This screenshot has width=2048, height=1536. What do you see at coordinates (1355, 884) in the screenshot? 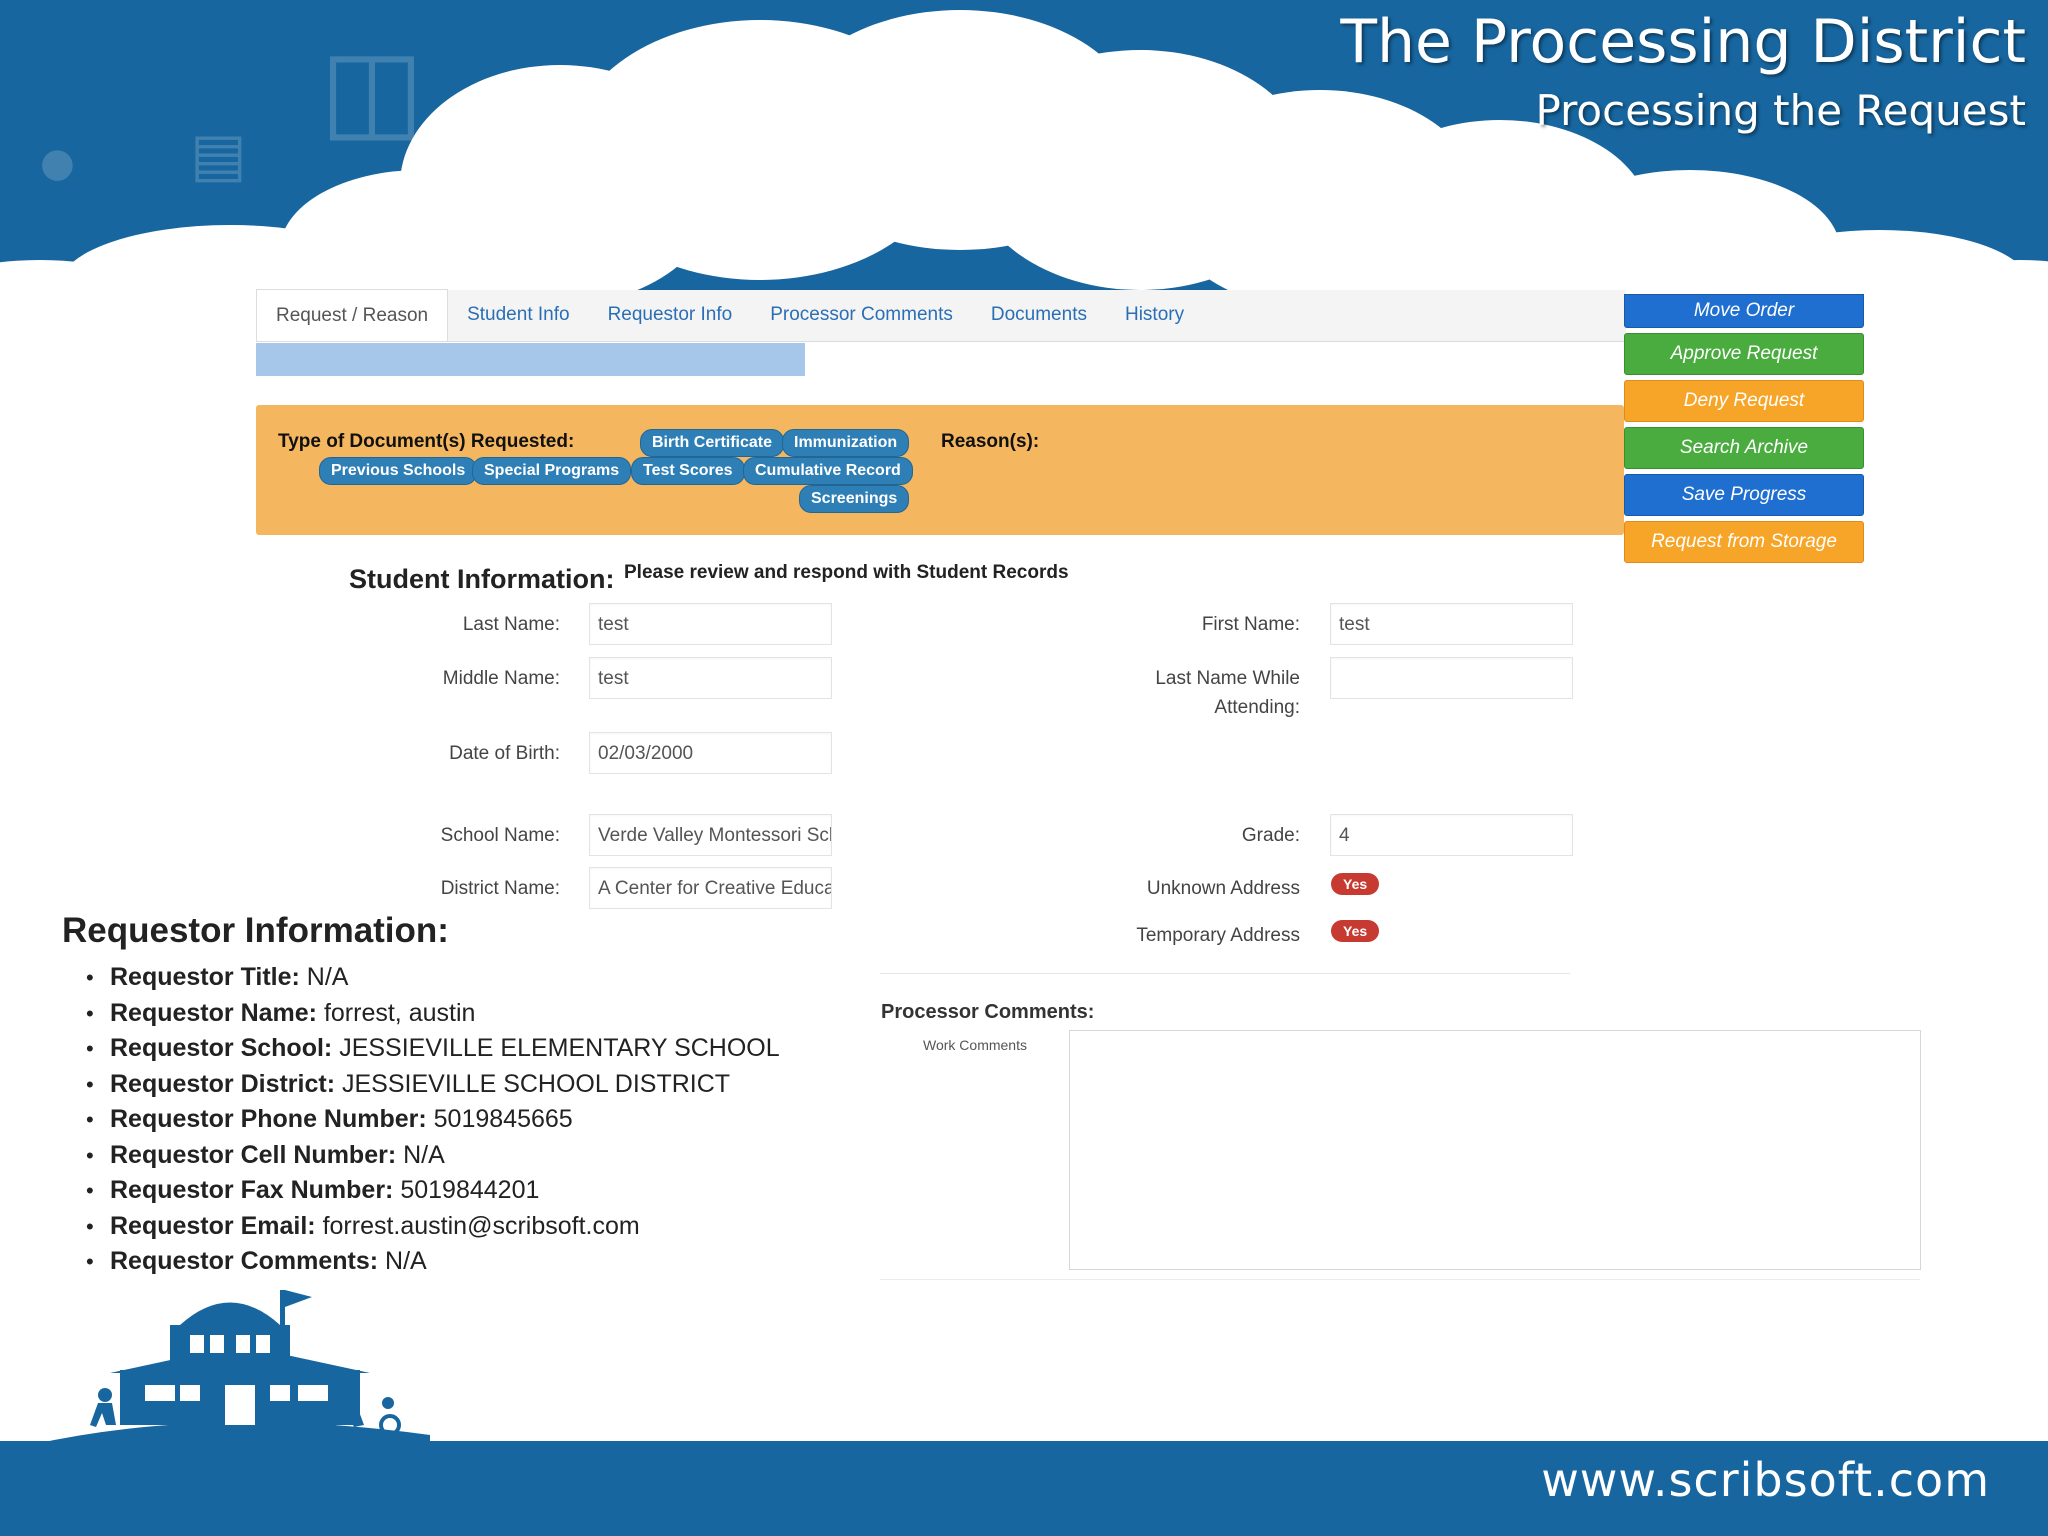
I see `unknown-address-badge: Yes` at bounding box center [1355, 884].